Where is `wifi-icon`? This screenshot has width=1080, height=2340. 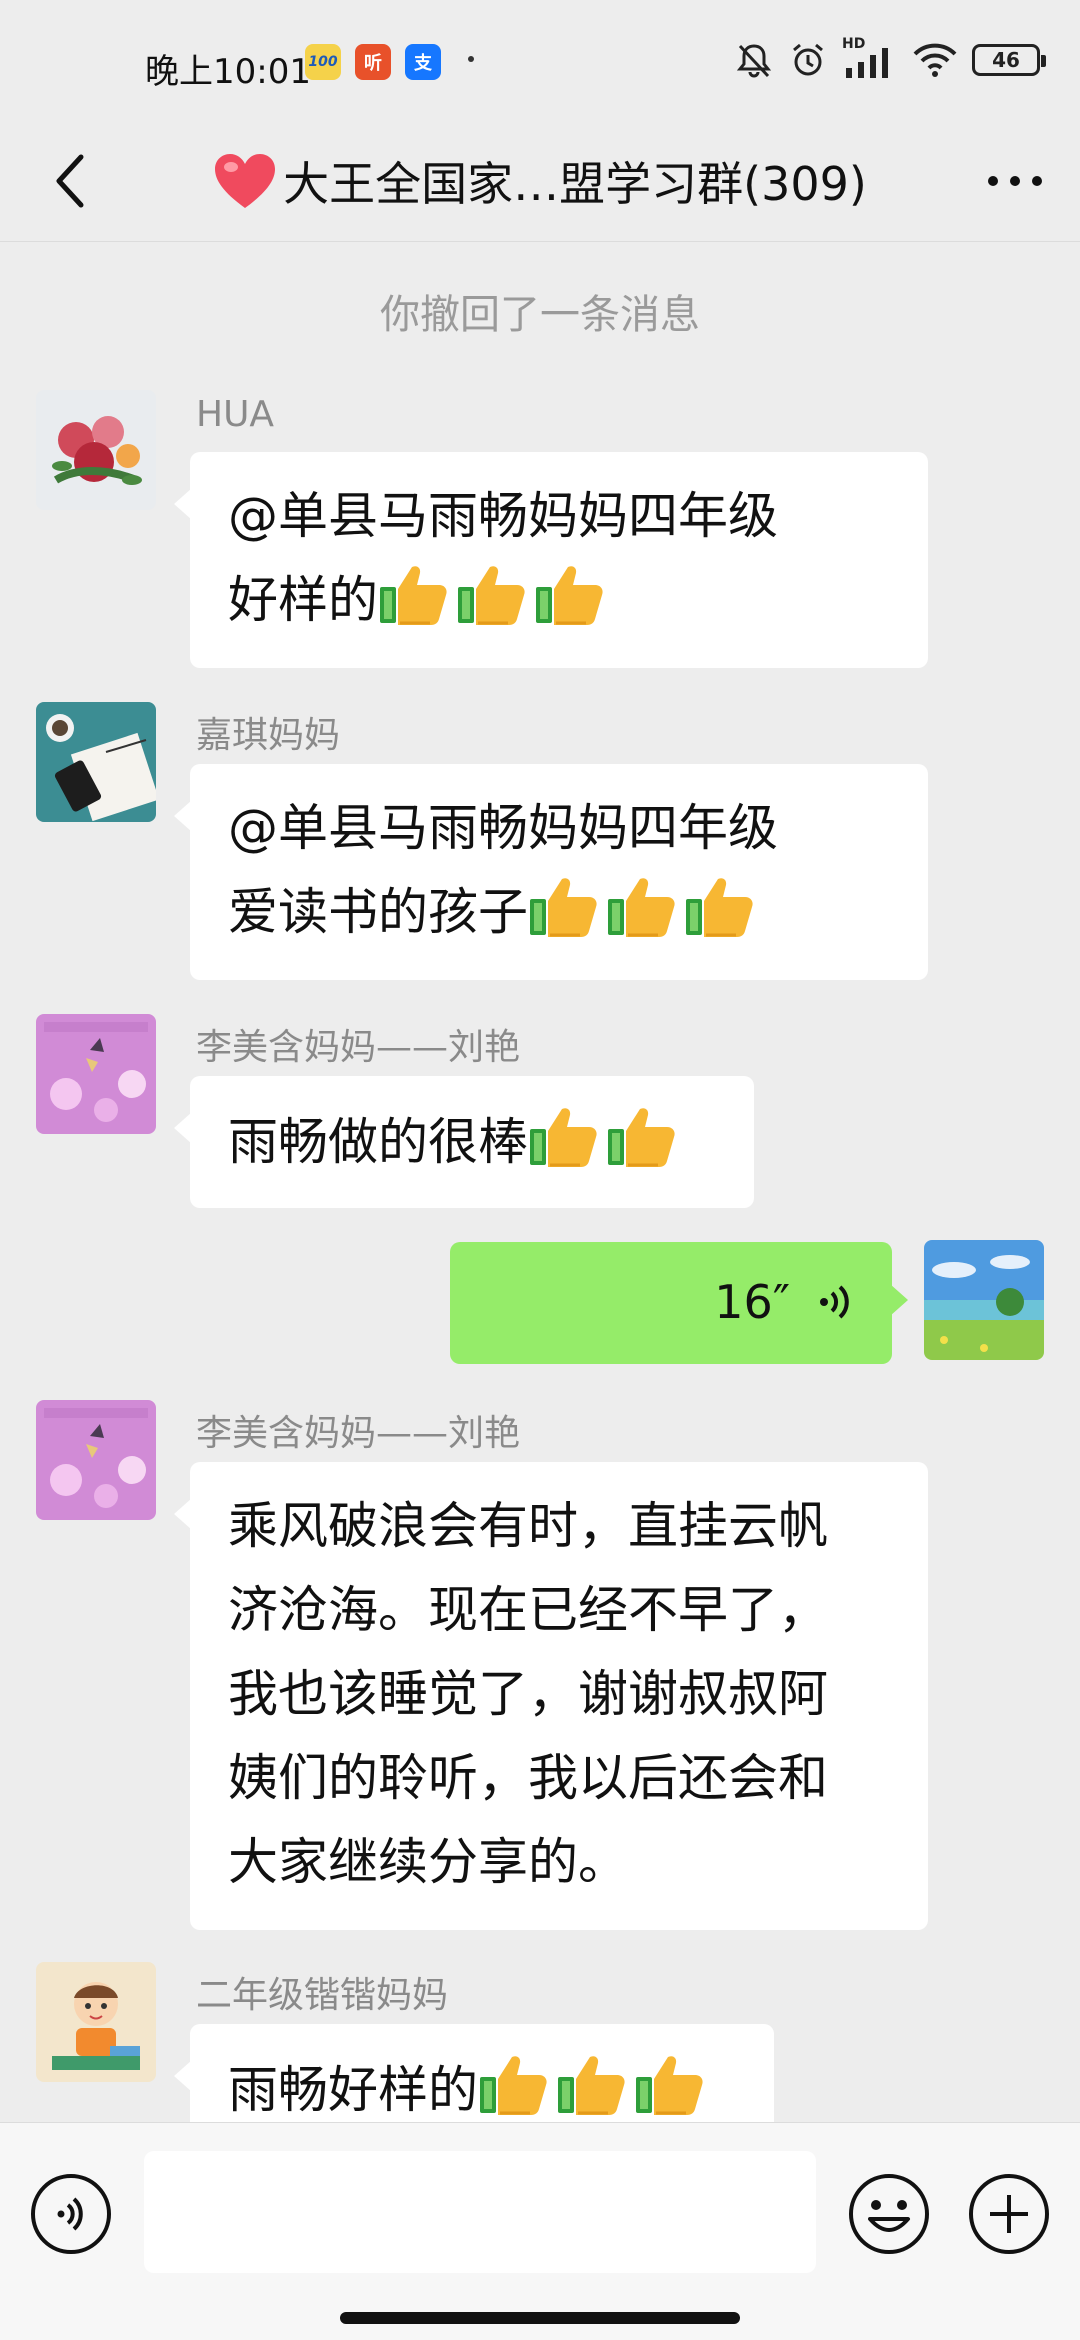 wifi-icon is located at coordinates (935, 60).